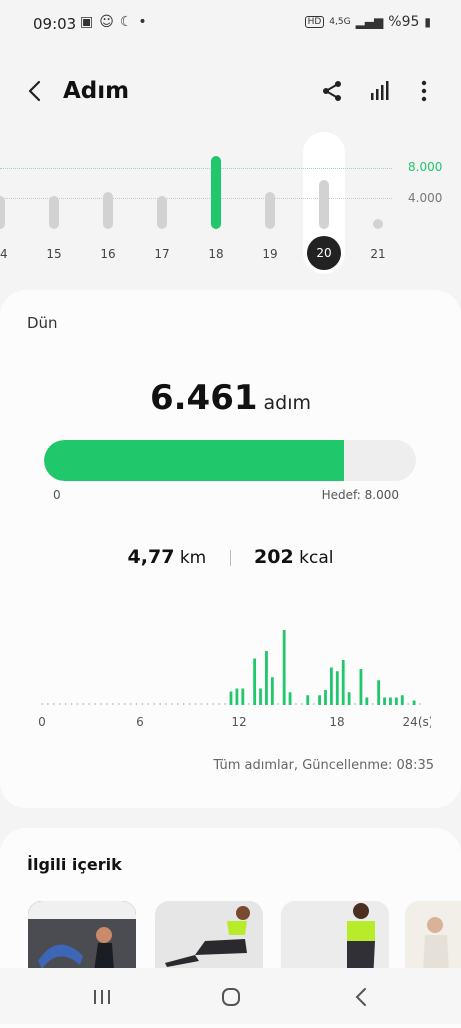 The height and width of the screenshot is (1028, 461). What do you see at coordinates (404, 22) in the screenshot?
I see `battery-percent: %95` at bounding box center [404, 22].